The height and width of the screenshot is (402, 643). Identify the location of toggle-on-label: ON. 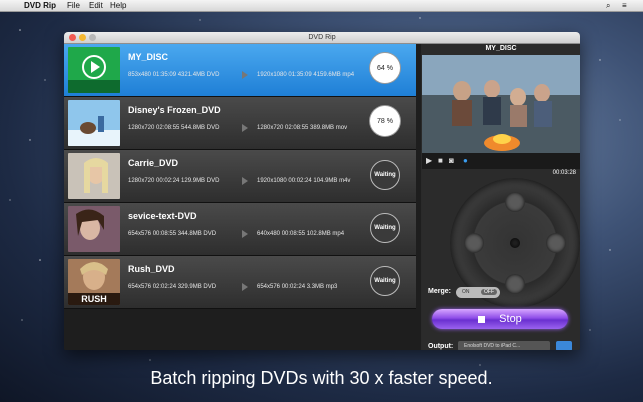
(466, 292).